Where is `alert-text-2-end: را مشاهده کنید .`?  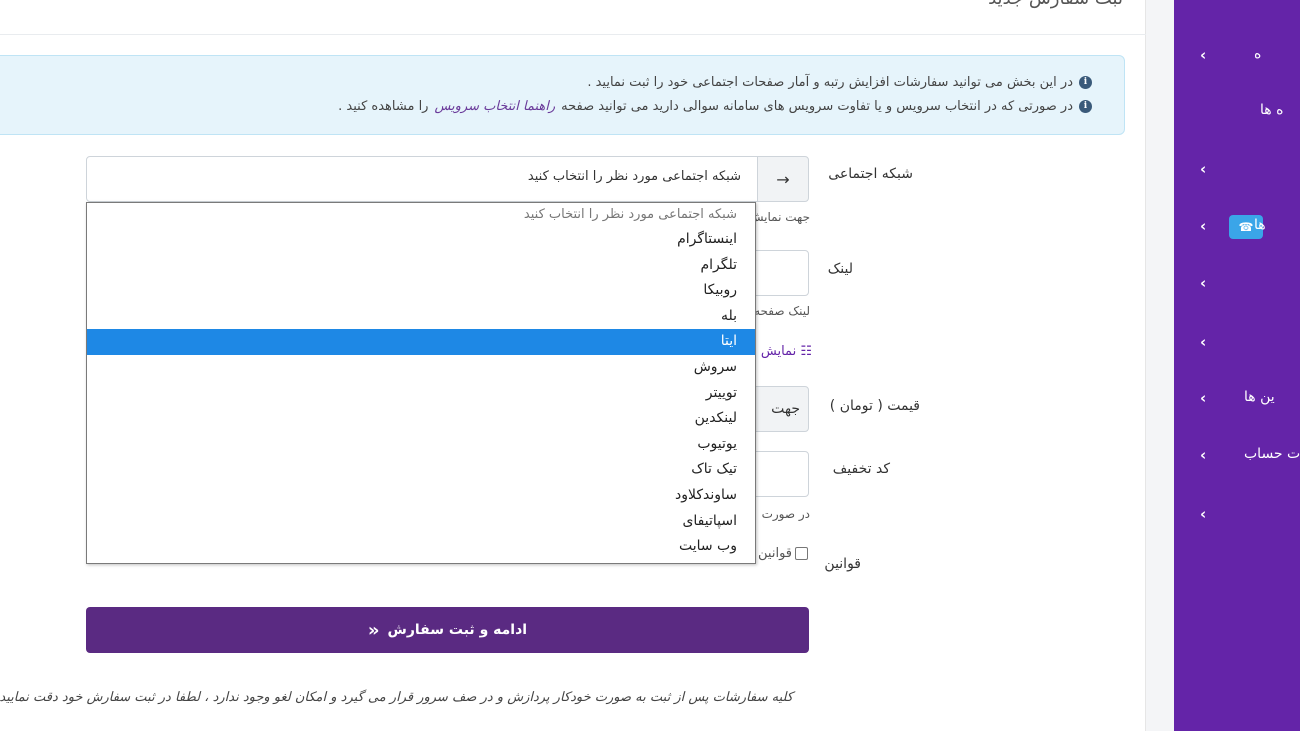 alert-text-2-end: را مشاهده کنید . is located at coordinates (383, 106).